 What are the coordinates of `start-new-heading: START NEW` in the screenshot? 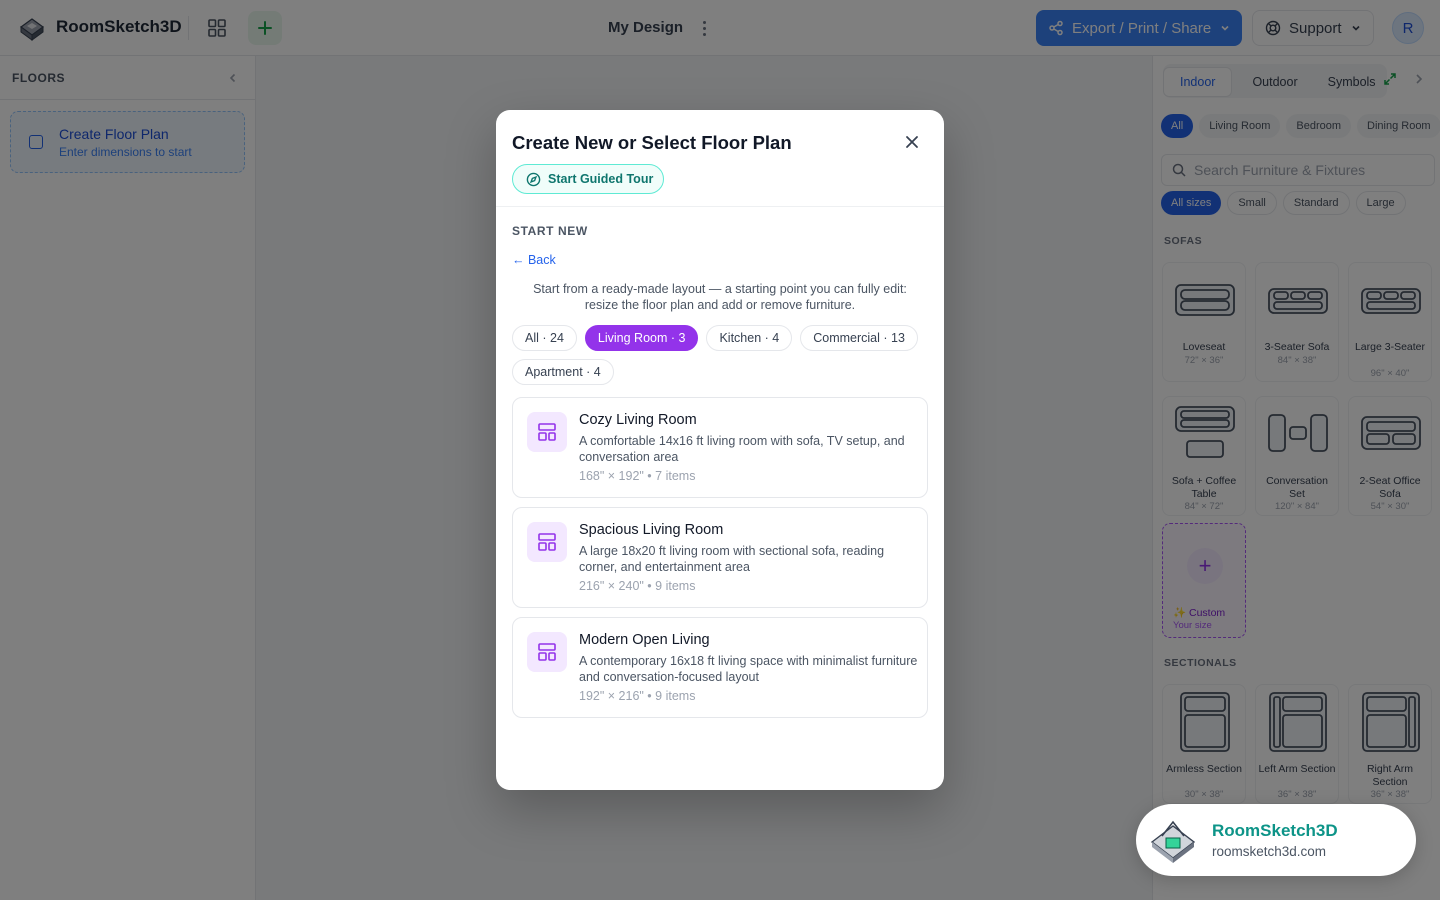 It's located at (550, 231).